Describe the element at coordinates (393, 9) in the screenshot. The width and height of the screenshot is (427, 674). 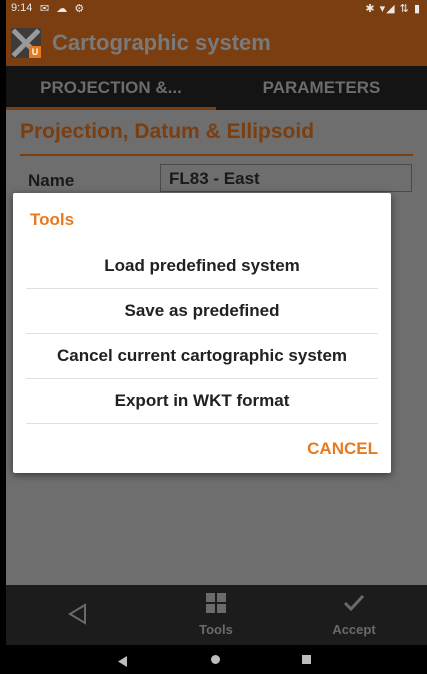
I see `system-status-icons: ✱ ▾◢ ⇅ ▮` at that location.